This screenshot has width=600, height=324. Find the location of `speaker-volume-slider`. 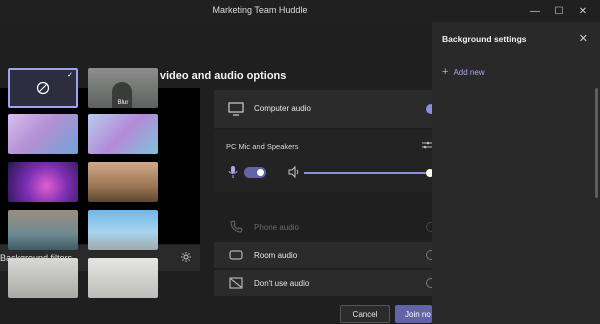

speaker-volume-slider is located at coordinates (369, 173).